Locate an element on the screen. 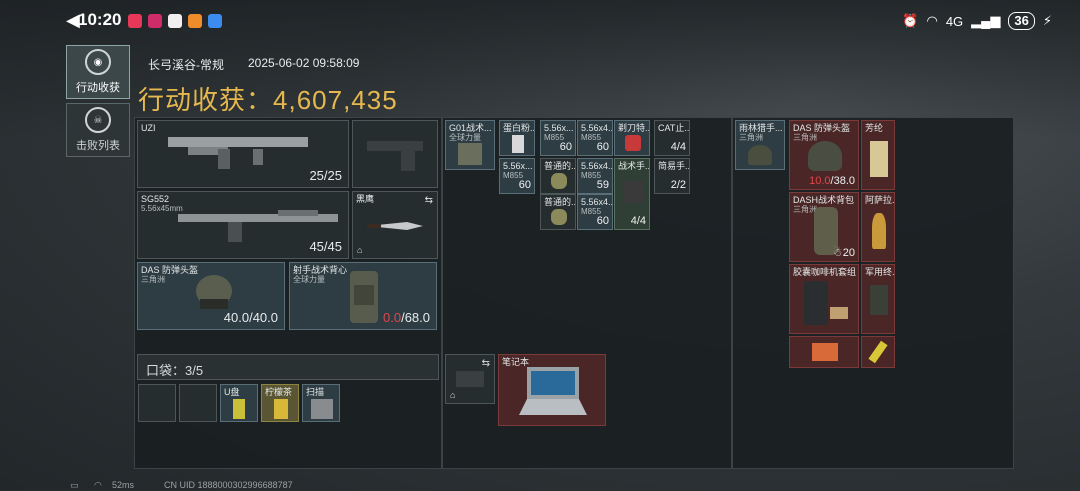 The width and height of the screenshot is (1080, 491). backpack-item: 雨林猎手... 三角洲 is located at coordinates (760, 145).